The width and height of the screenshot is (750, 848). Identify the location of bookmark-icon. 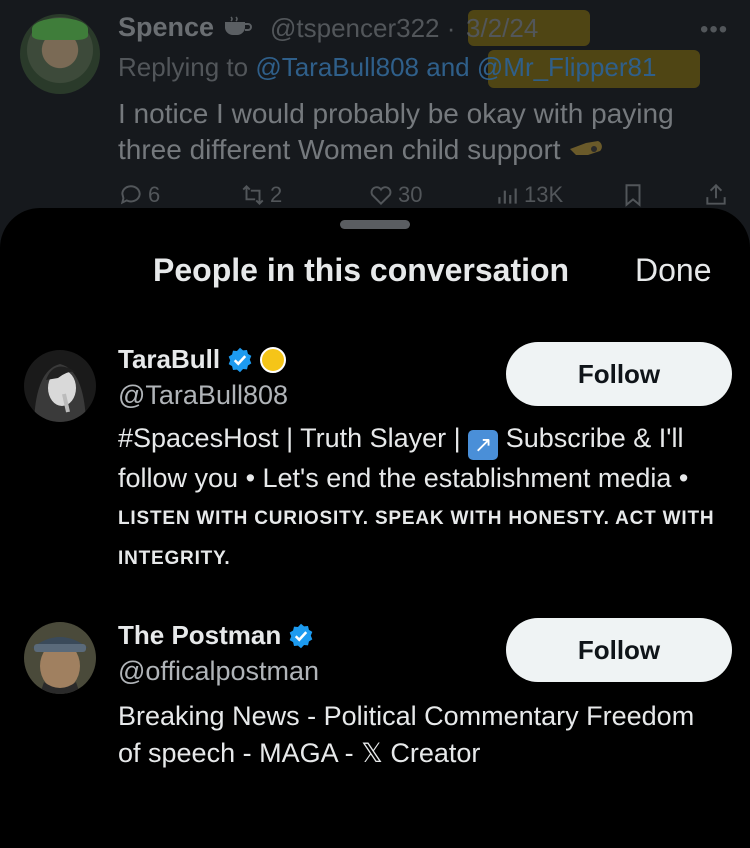
(633, 195).